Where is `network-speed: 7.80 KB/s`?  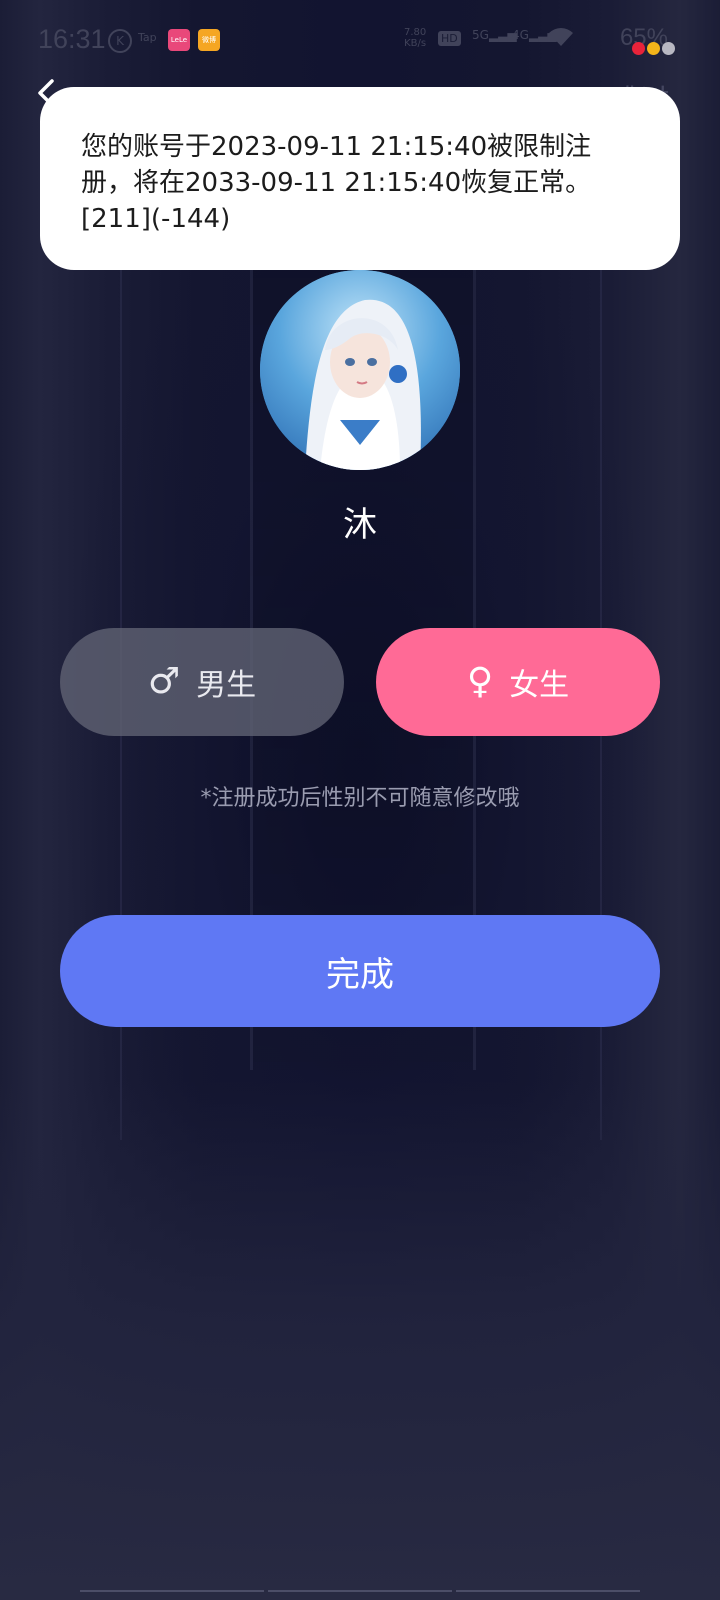
network-speed: 7.80 KB/s is located at coordinates (415, 38).